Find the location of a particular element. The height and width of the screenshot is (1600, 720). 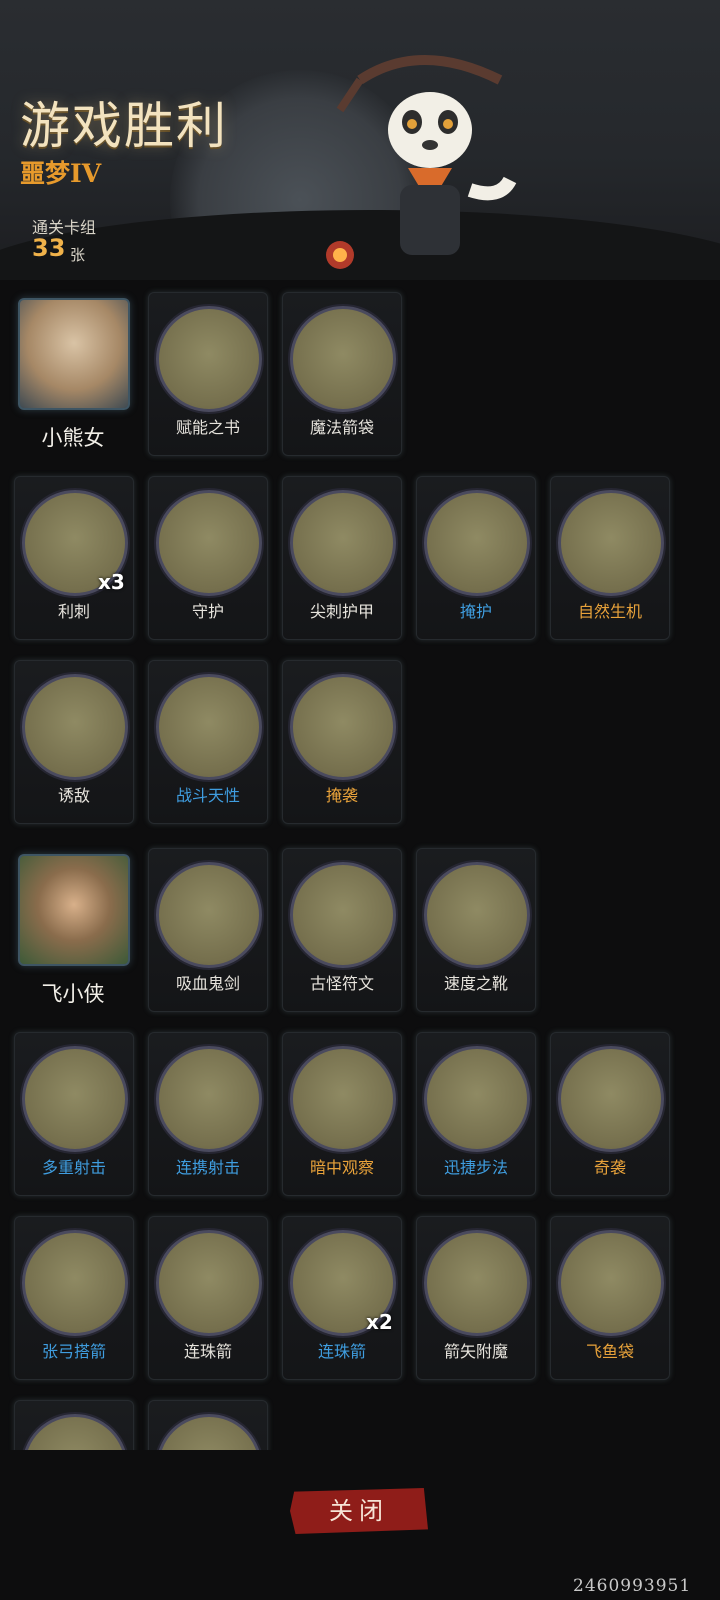

item-card: 魔法箭袋 is located at coordinates (342, 374).